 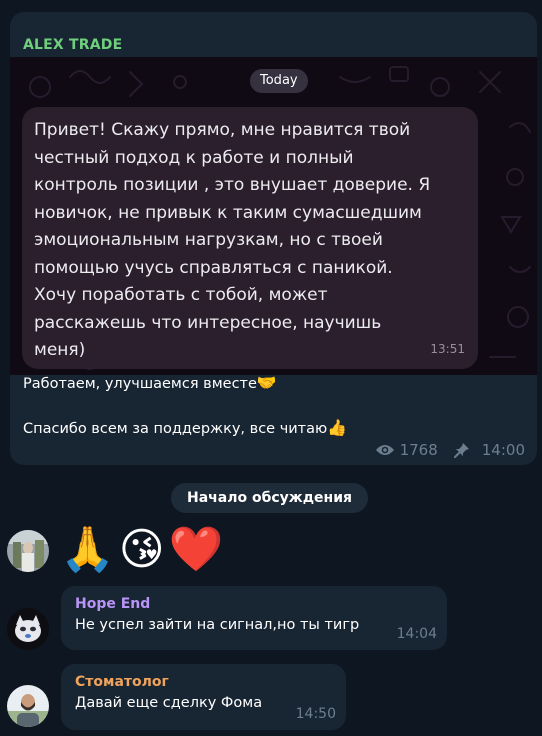 I want to click on post-meta: 1768 14:00, so click(x=450, y=450).